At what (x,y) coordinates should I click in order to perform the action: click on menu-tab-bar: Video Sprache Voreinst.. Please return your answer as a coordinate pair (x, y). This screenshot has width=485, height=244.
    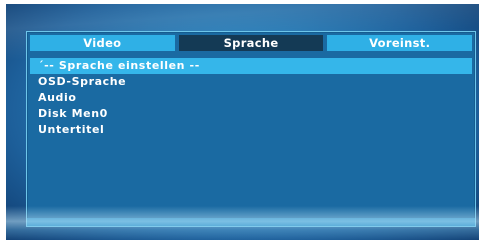
    Looking at the image, I should click on (251, 43).